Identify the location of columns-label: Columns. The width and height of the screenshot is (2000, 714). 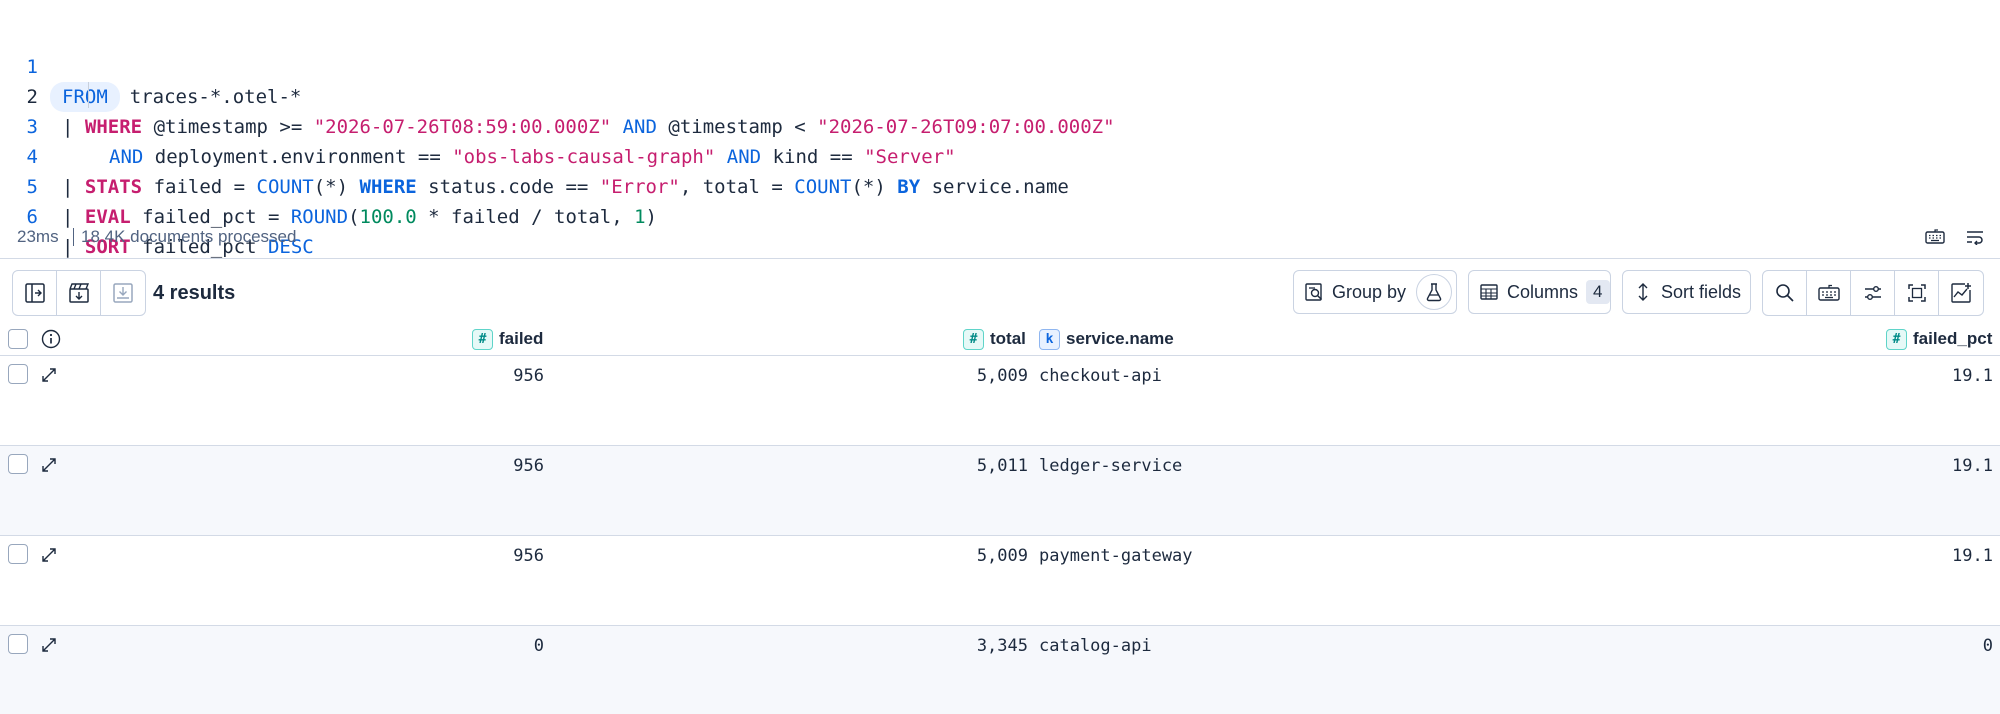
(1543, 291).